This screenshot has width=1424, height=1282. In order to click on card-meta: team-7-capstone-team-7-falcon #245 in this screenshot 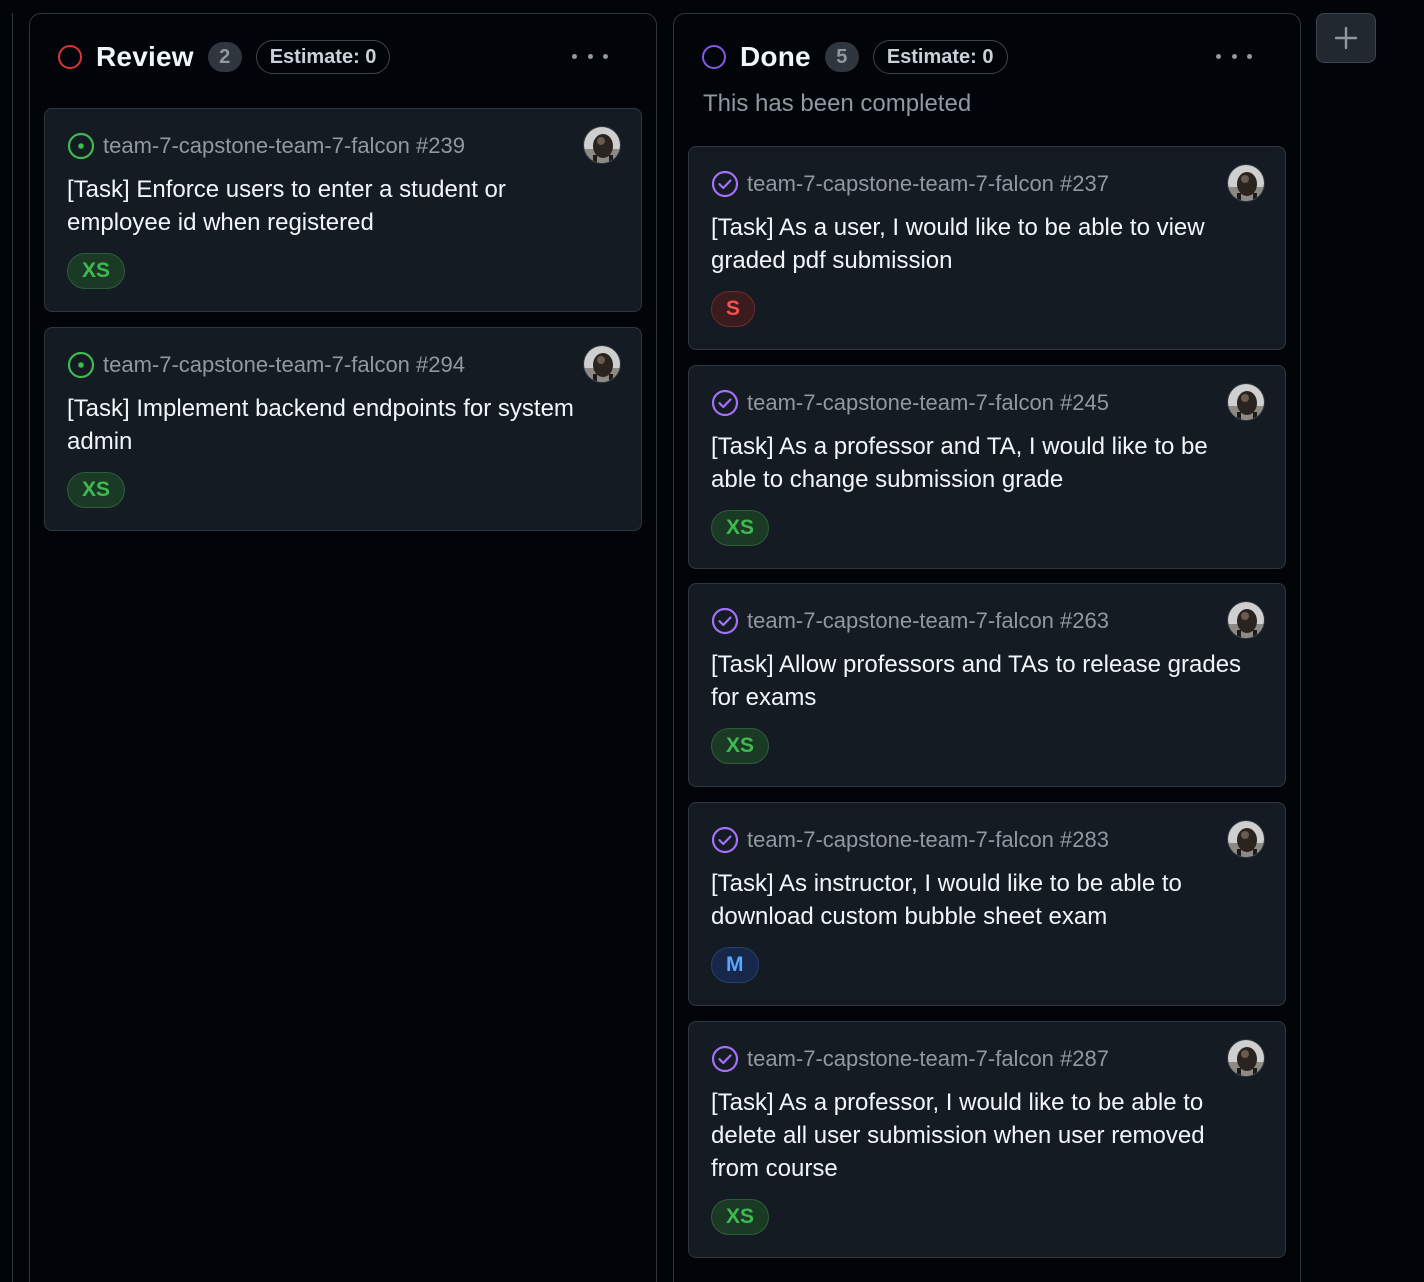, I will do `click(910, 403)`.